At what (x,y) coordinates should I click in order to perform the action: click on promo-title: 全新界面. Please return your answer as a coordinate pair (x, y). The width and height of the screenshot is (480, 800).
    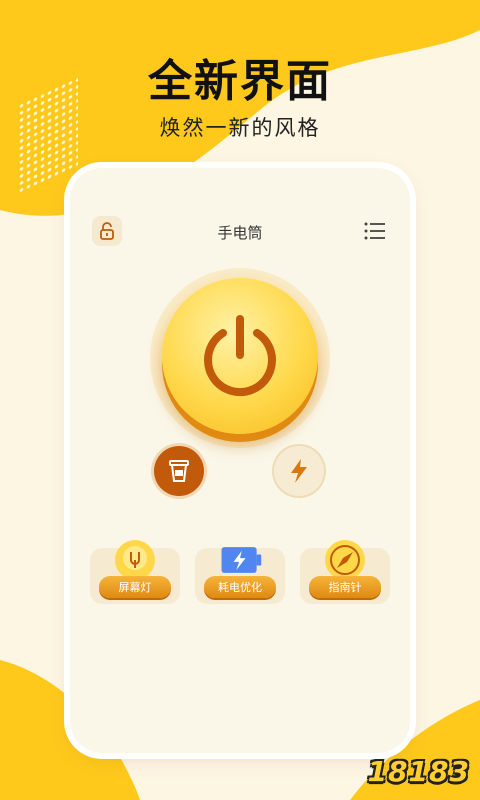
    Looking at the image, I should click on (240, 81).